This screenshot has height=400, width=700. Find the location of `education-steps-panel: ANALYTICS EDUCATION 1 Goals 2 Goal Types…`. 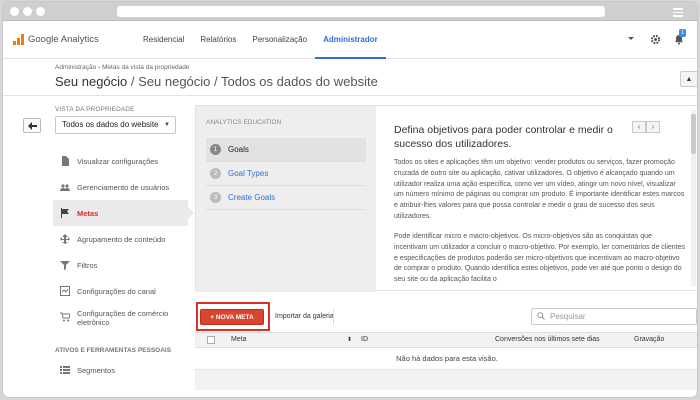

education-steps-panel: ANALYTICS EDUCATION 1 Goals 2 Goal Types… is located at coordinates (286, 199).